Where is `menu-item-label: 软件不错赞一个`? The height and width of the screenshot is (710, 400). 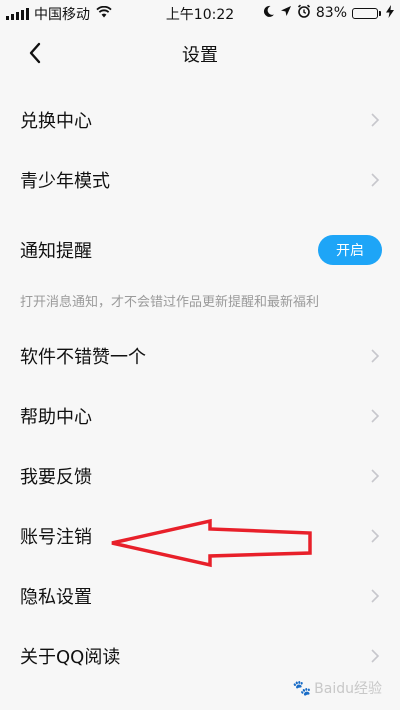
menu-item-label: 软件不错赞一个 is located at coordinates (83, 357).